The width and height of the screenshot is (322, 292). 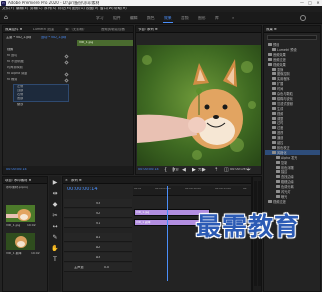 What do you see at coordinates (281, 196) in the screenshot?
I see `effects-tree-item: 曝光` at bounding box center [281, 196].